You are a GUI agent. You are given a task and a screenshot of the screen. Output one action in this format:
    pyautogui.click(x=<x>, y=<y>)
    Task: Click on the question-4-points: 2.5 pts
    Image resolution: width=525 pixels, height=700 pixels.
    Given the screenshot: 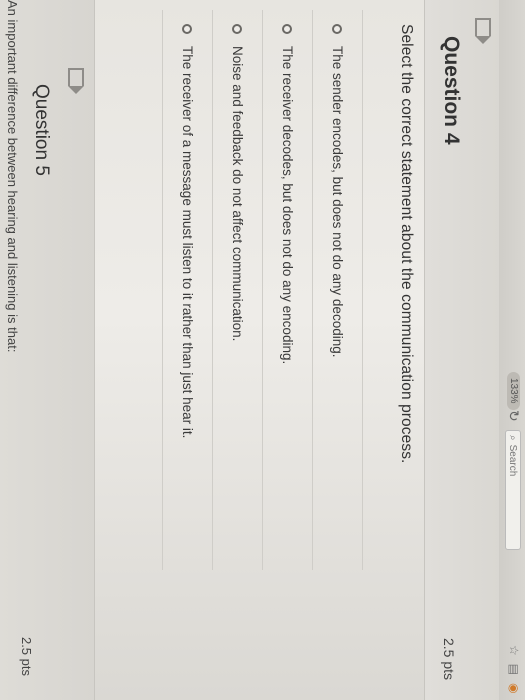 What is the action you would take?
    pyautogui.click(x=449, y=658)
    